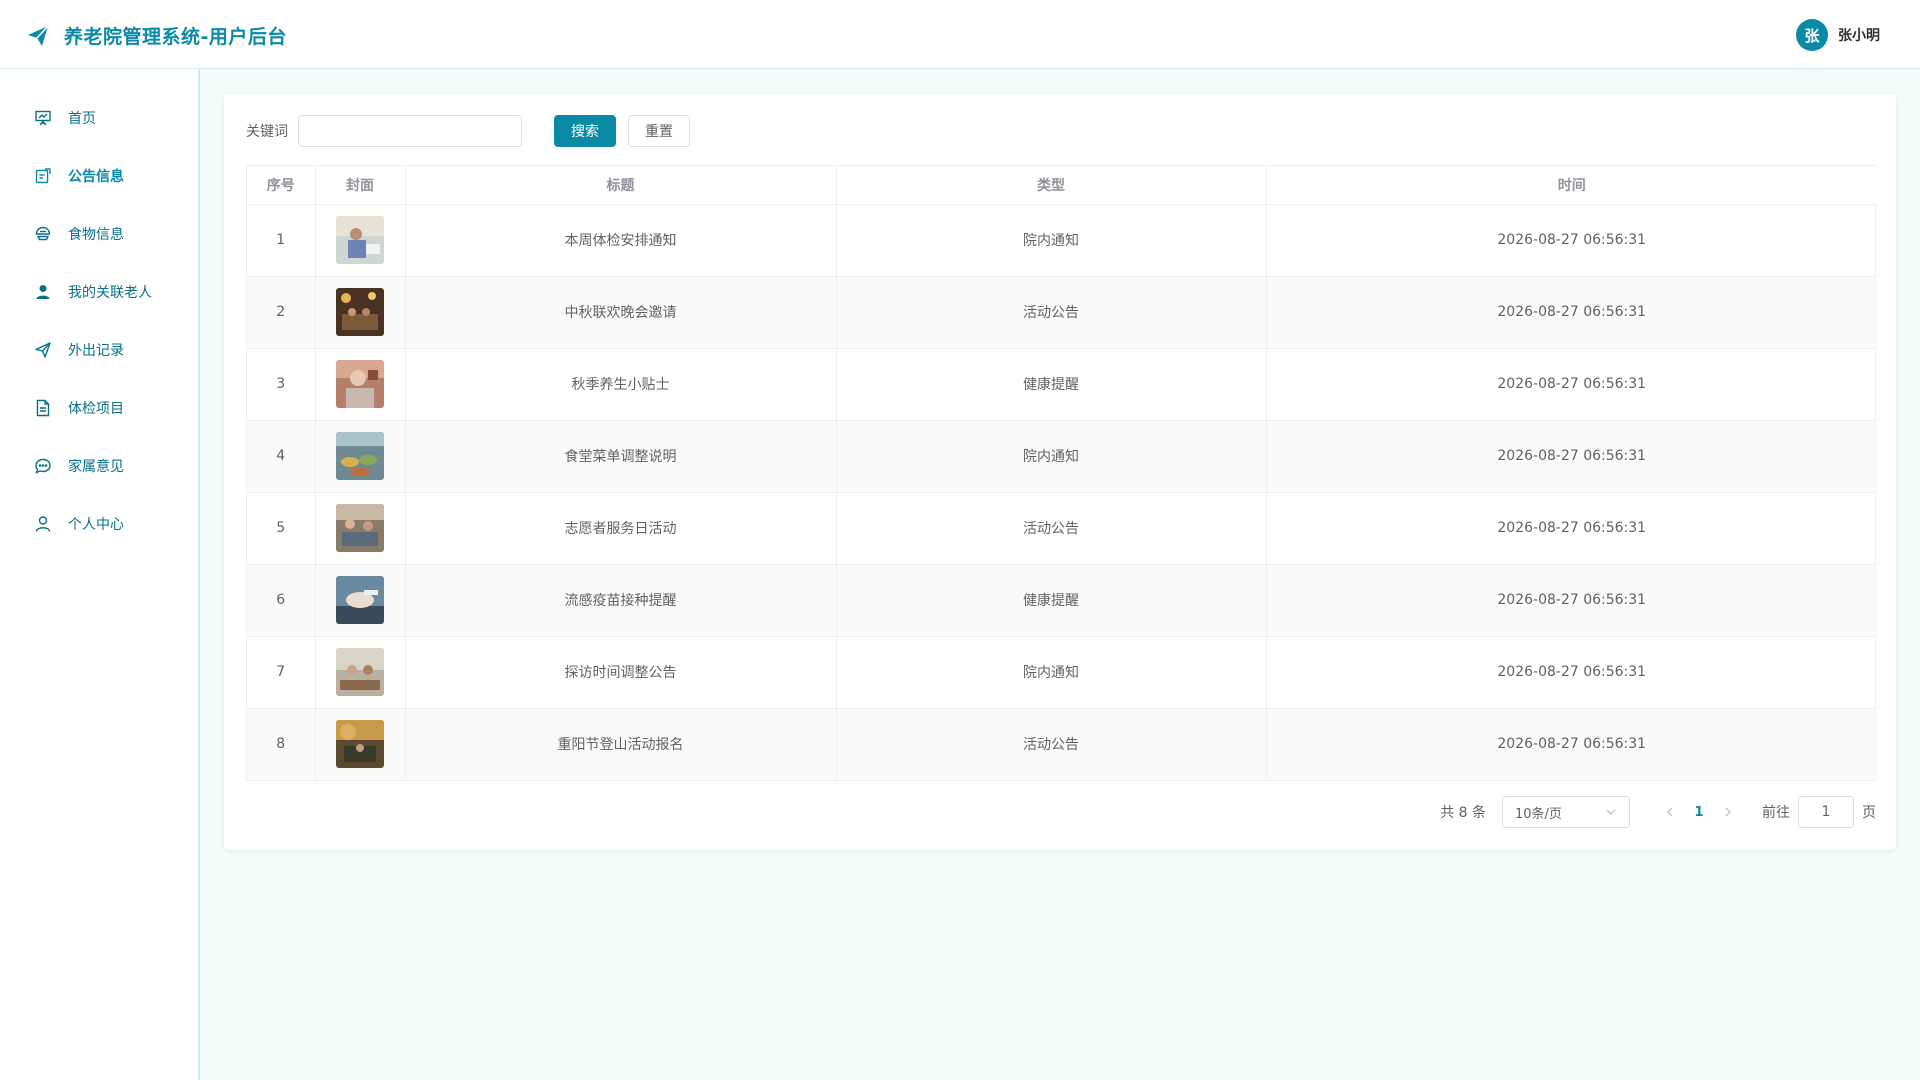 Image resolution: width=1920 pixels, height=1080 pixels. I want to click on table-row: 5 志愿者服务日活动 活动公告 2026-08-27 06:56:31, so click(1062, 528).